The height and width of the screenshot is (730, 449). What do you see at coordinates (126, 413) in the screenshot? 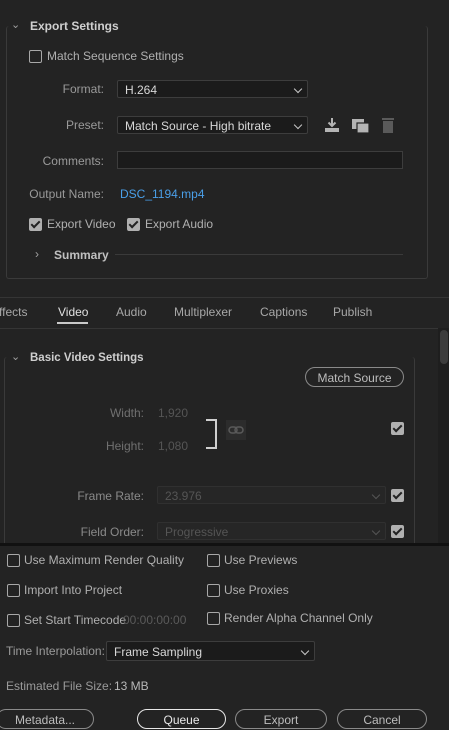
I see `width-label: Width:` at bounding box center [126, 413].